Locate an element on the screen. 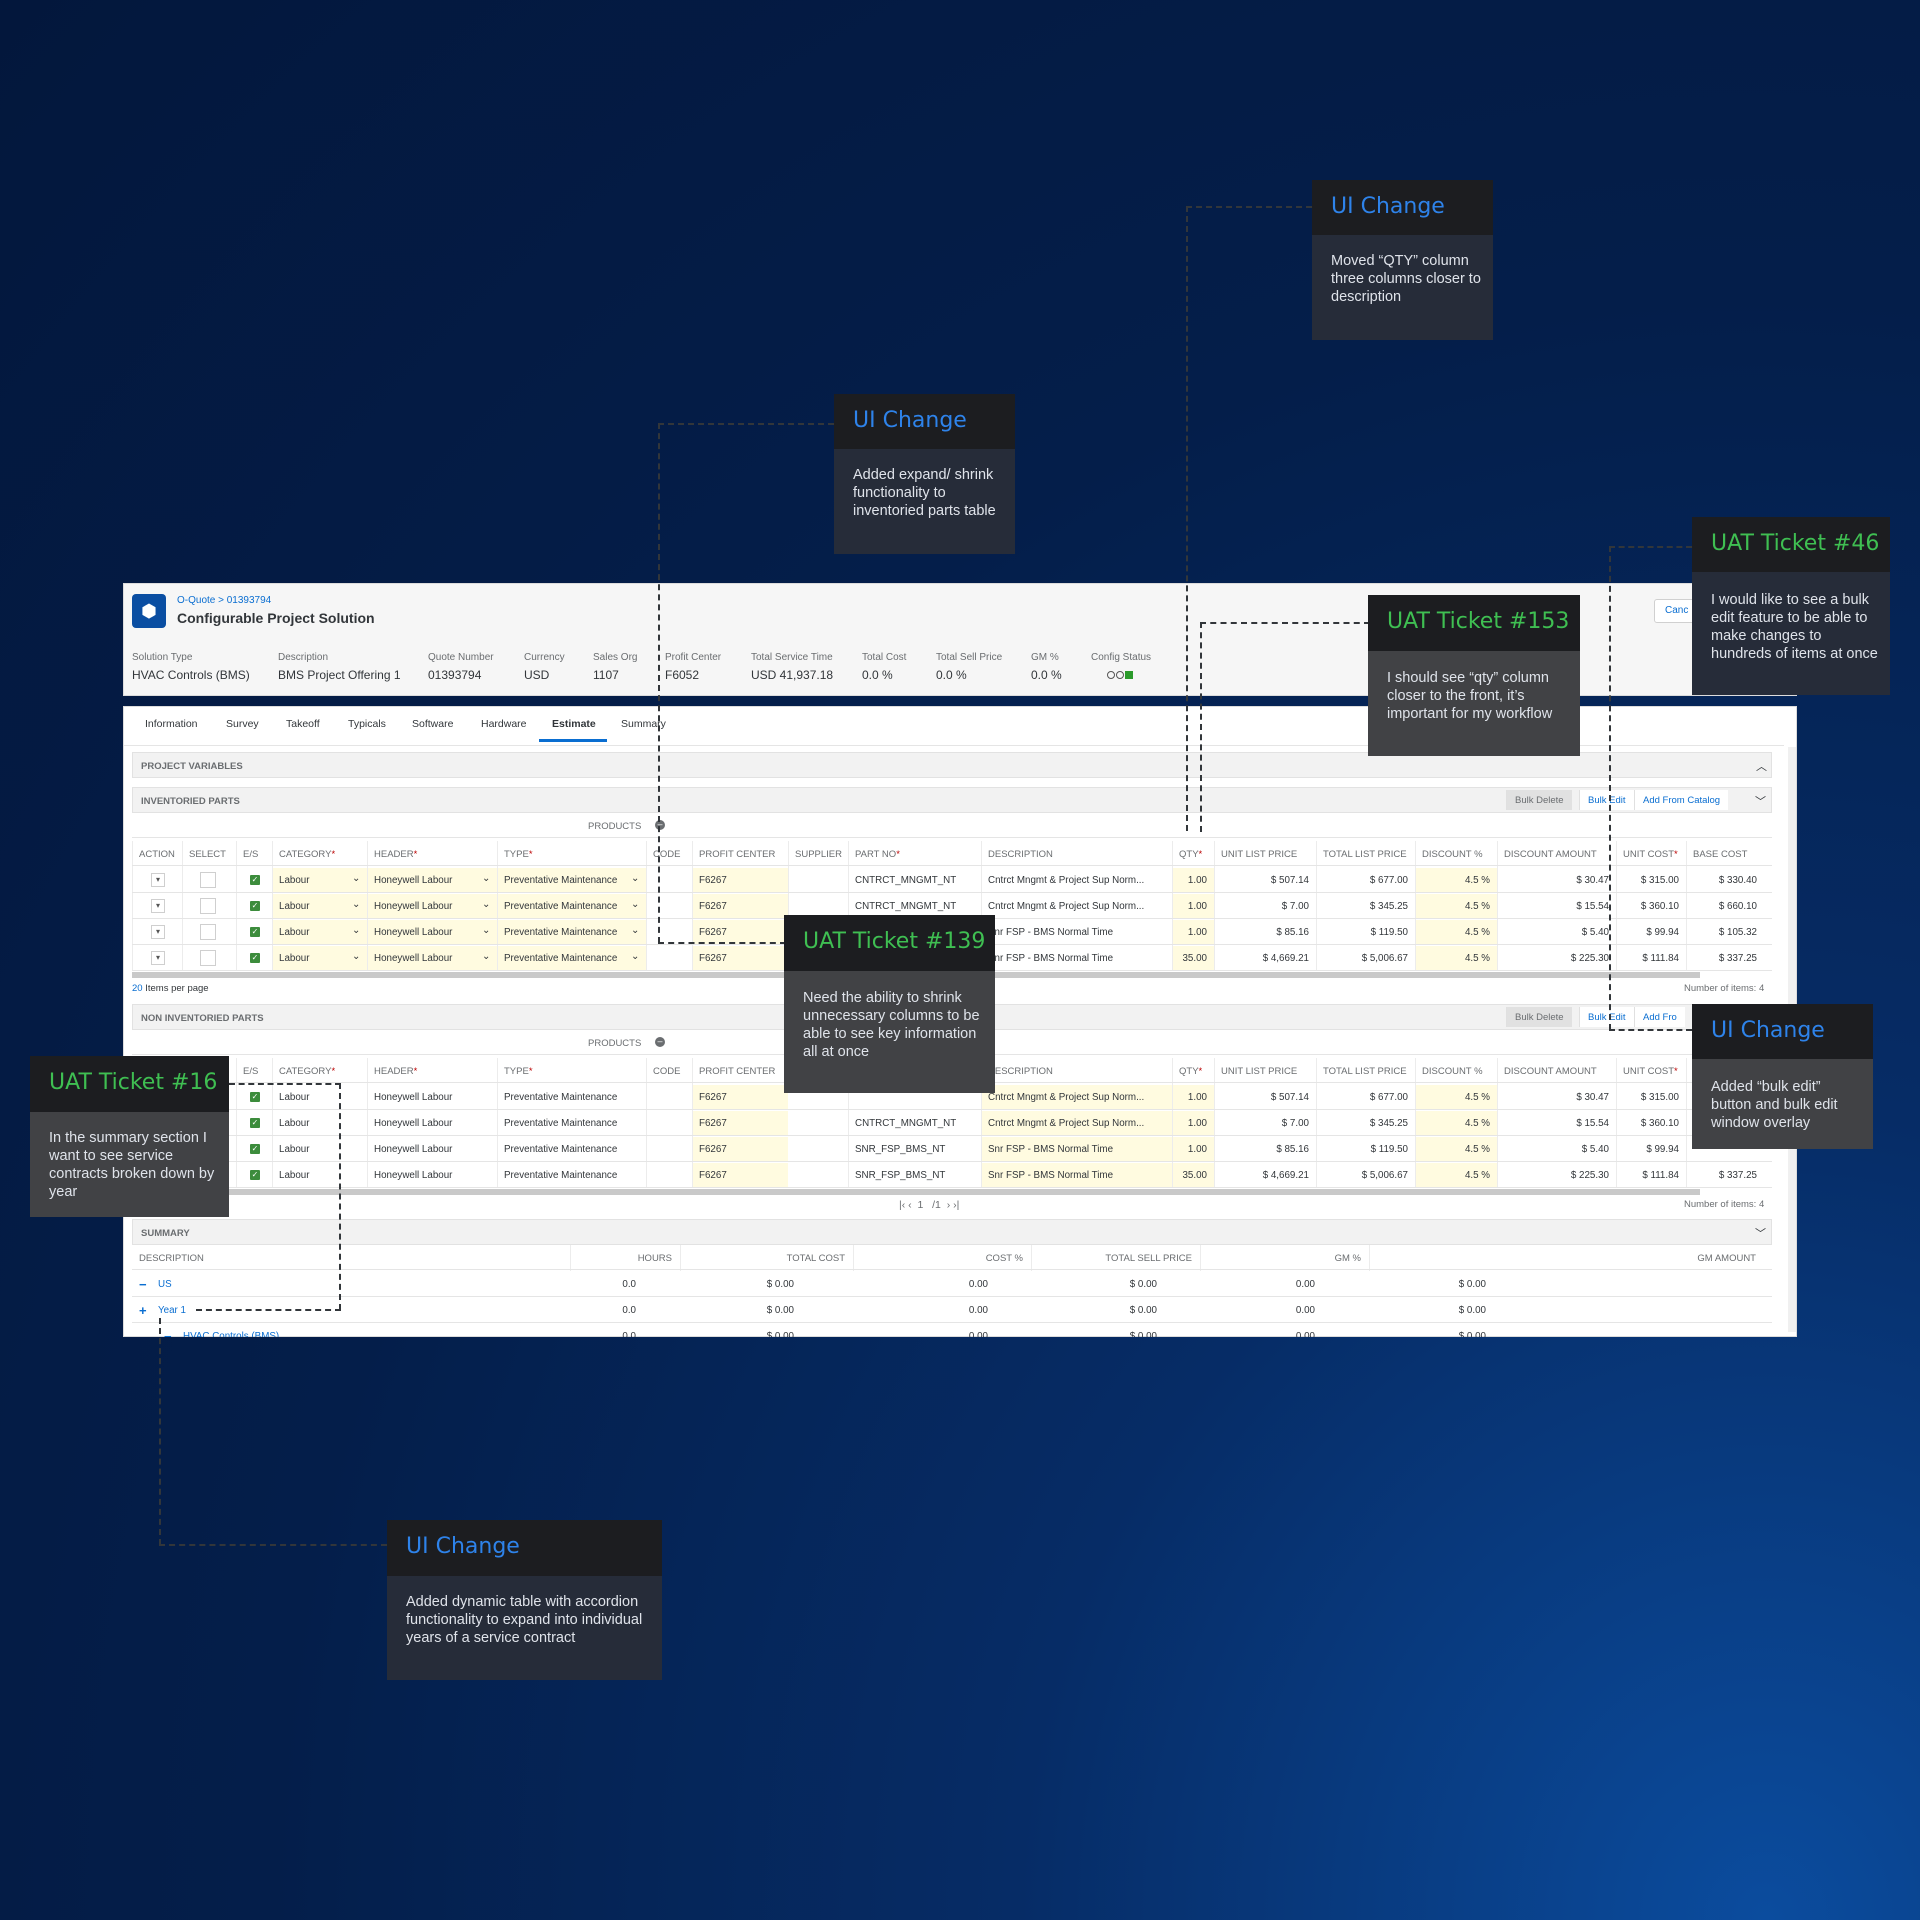 This screenshot has height=1920, width=1920. tab-survey: Survey is located at coordinates (242, 724).